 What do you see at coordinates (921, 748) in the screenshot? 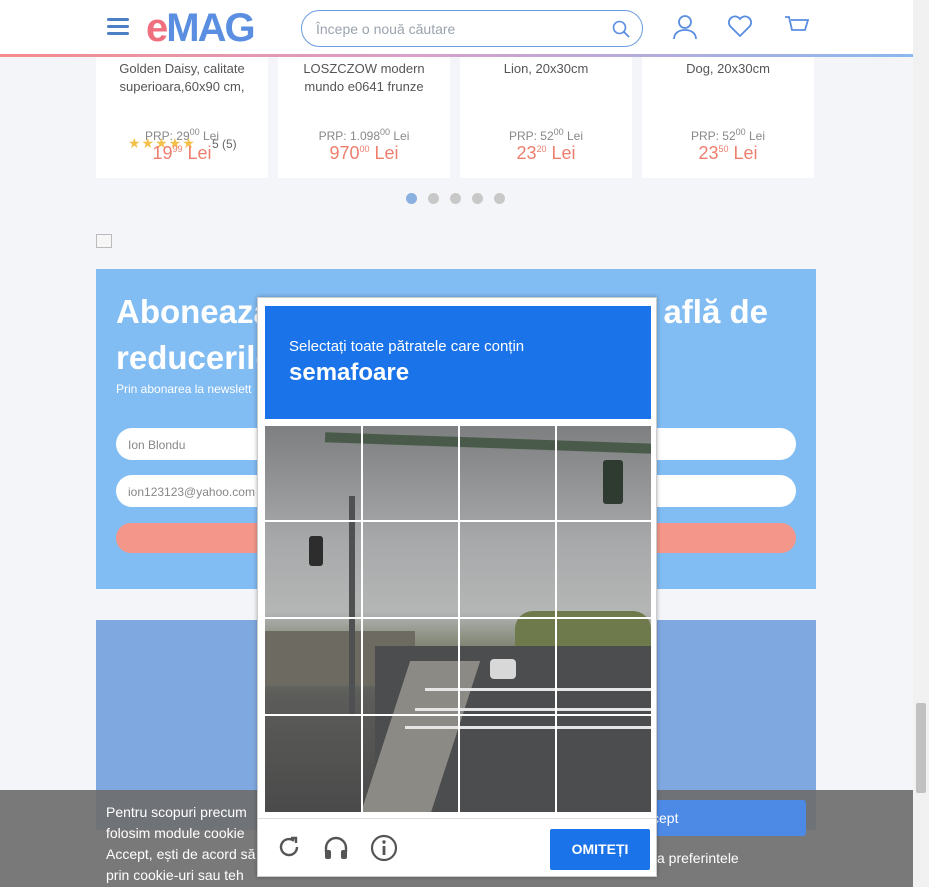
I see `scrollbar-thumb` at bounding box center [921, 748].